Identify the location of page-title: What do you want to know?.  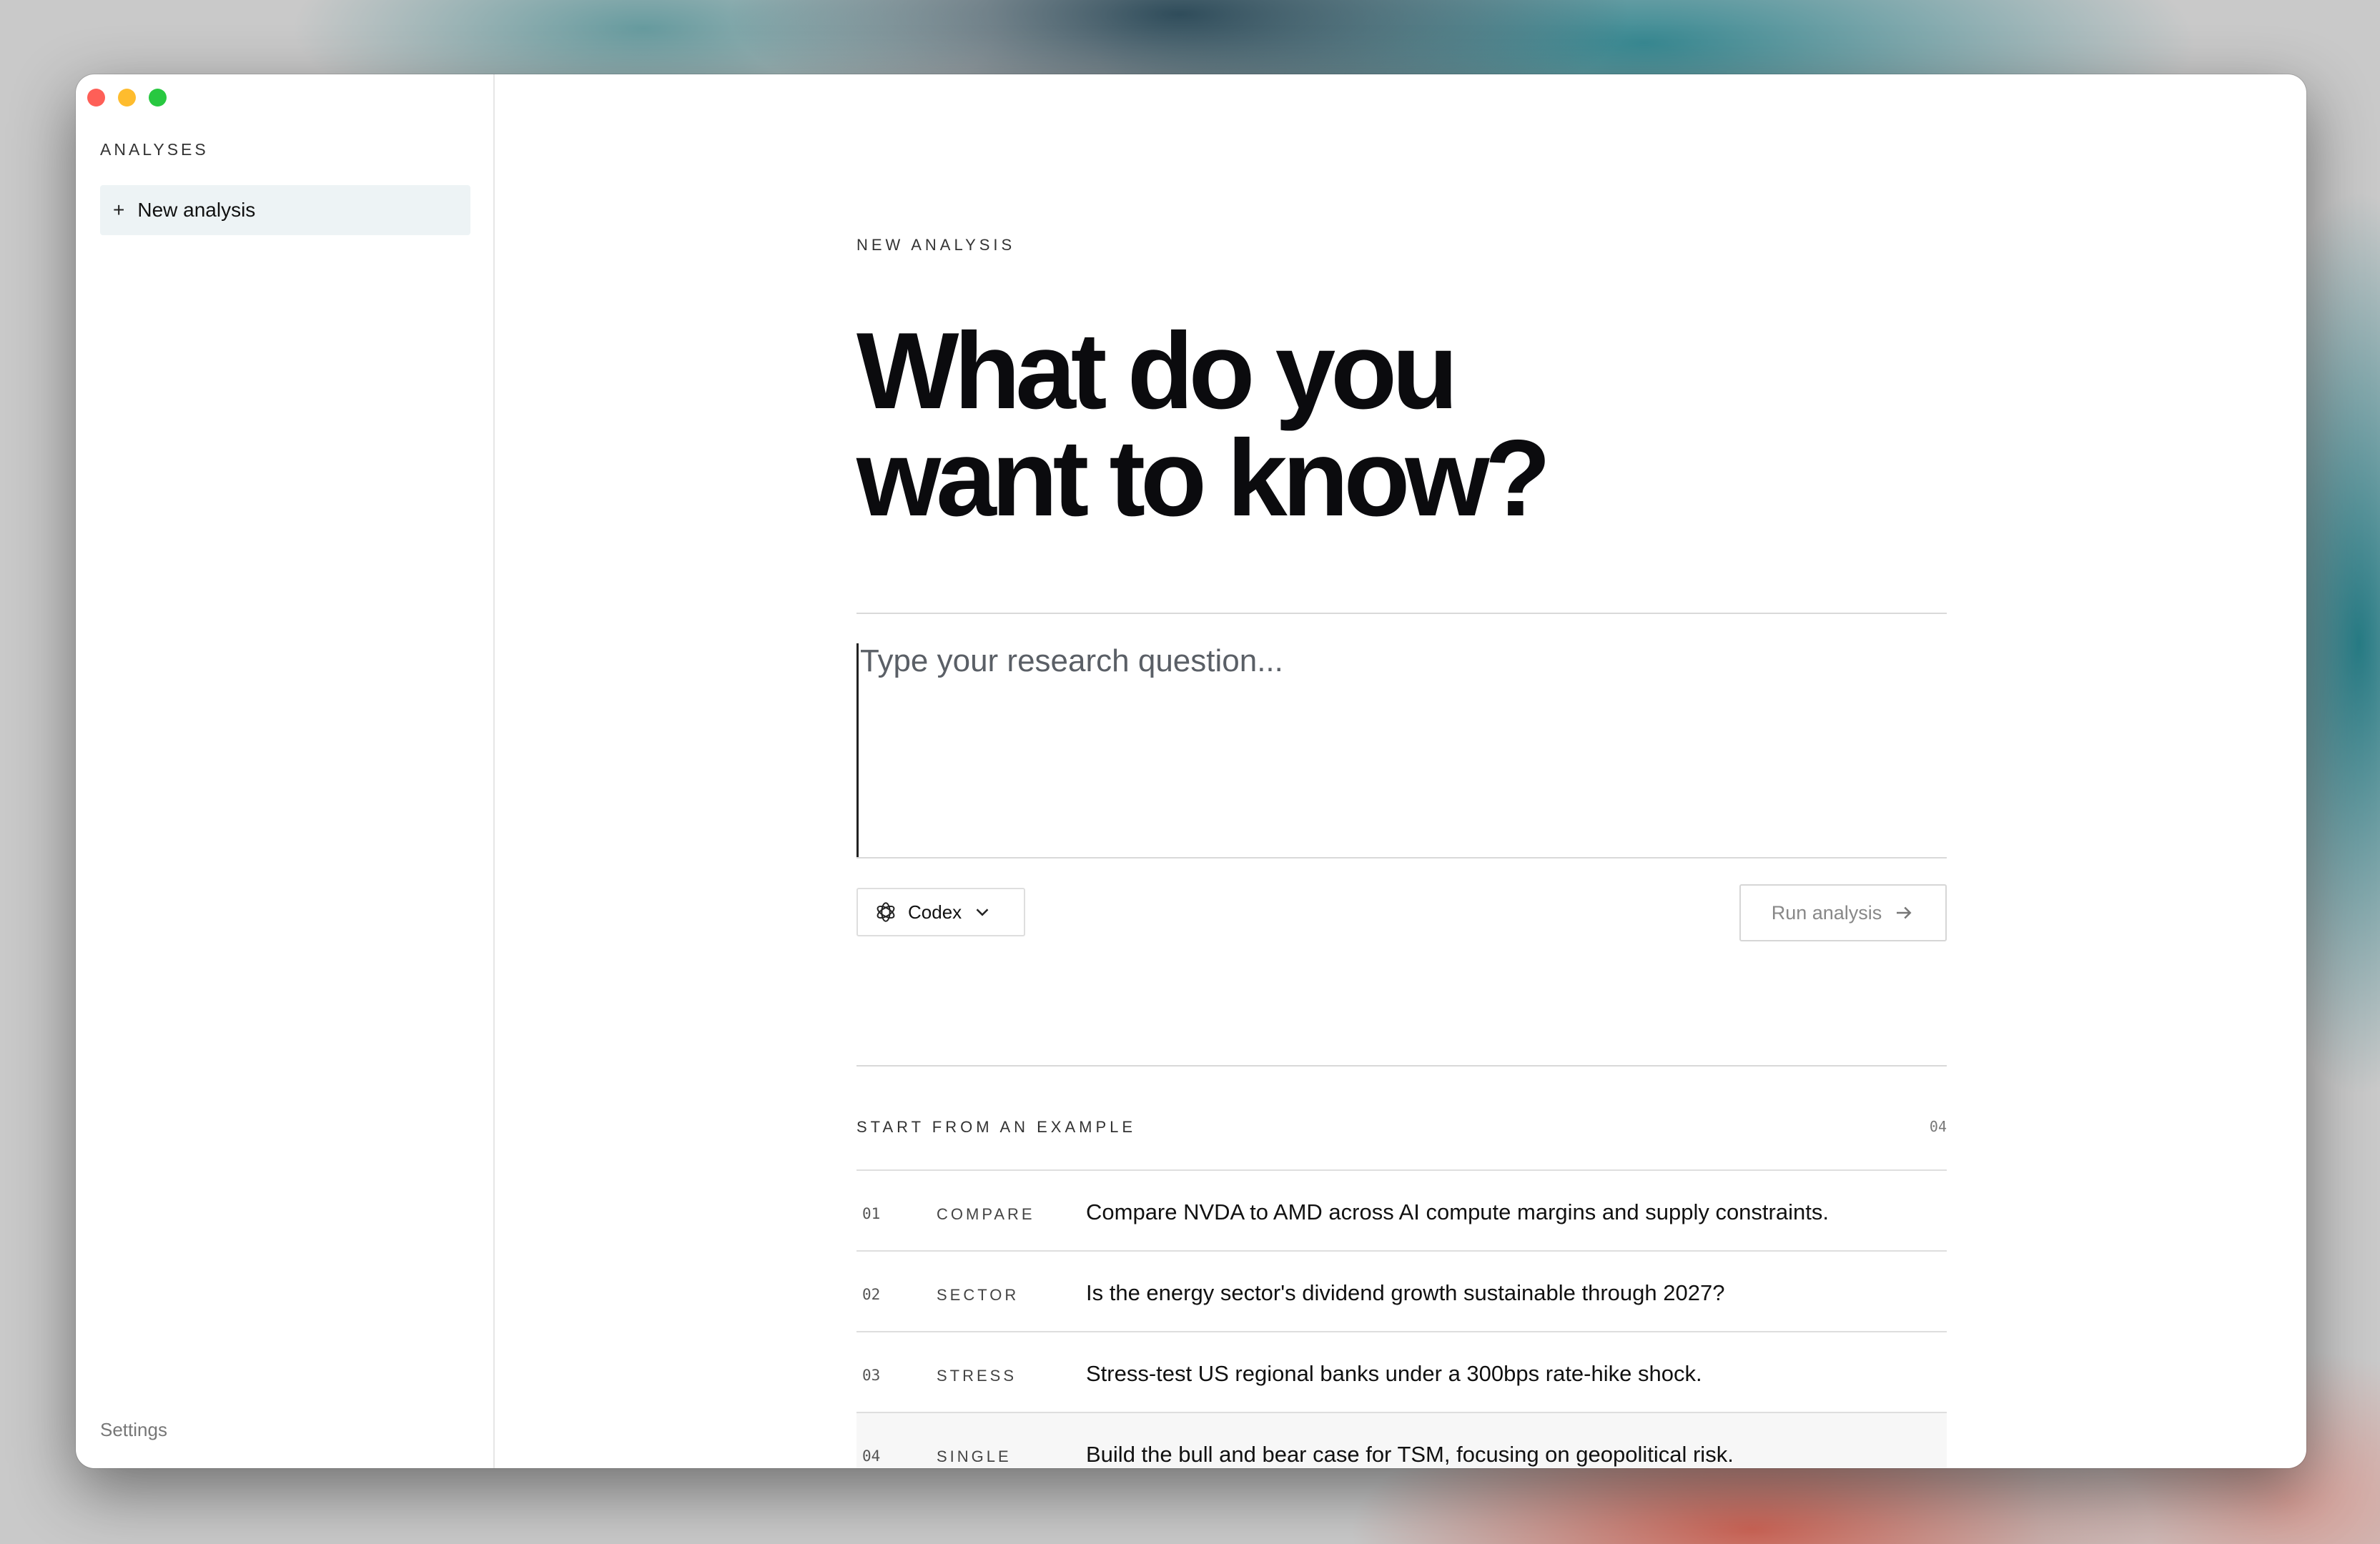
(1203, 424).